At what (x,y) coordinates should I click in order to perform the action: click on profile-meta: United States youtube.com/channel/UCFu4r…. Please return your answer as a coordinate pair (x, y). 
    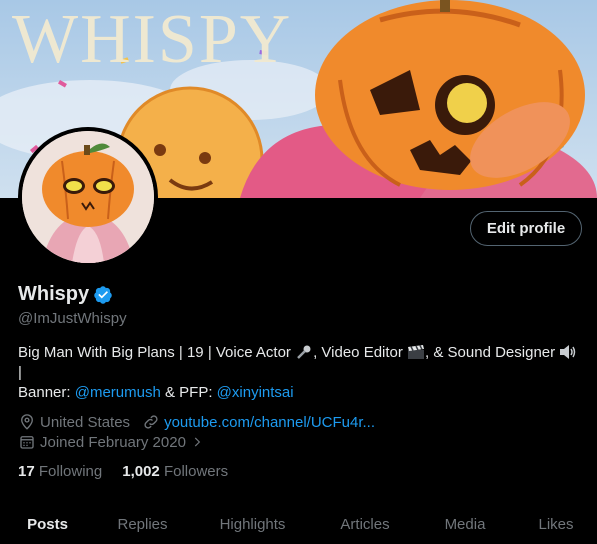
    Looking at the image, I should click on (202, 432).